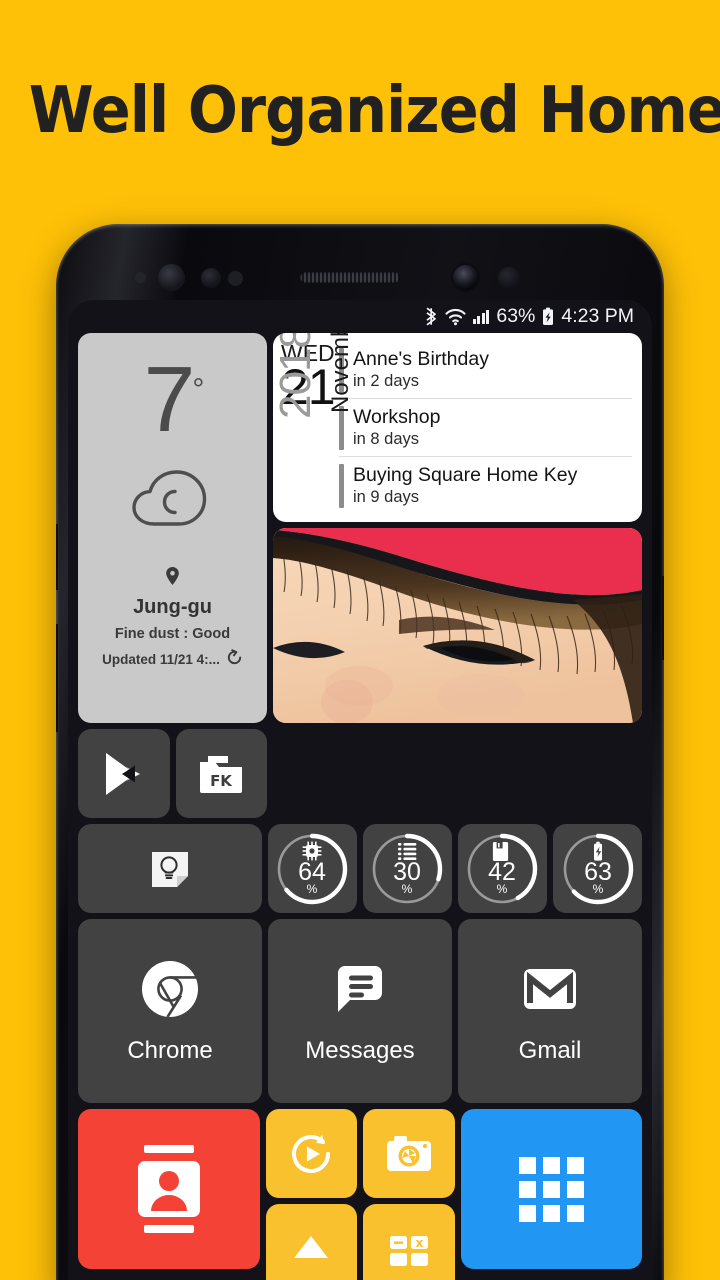  I want to click on app-label: Chrome, so click(170, 1050).